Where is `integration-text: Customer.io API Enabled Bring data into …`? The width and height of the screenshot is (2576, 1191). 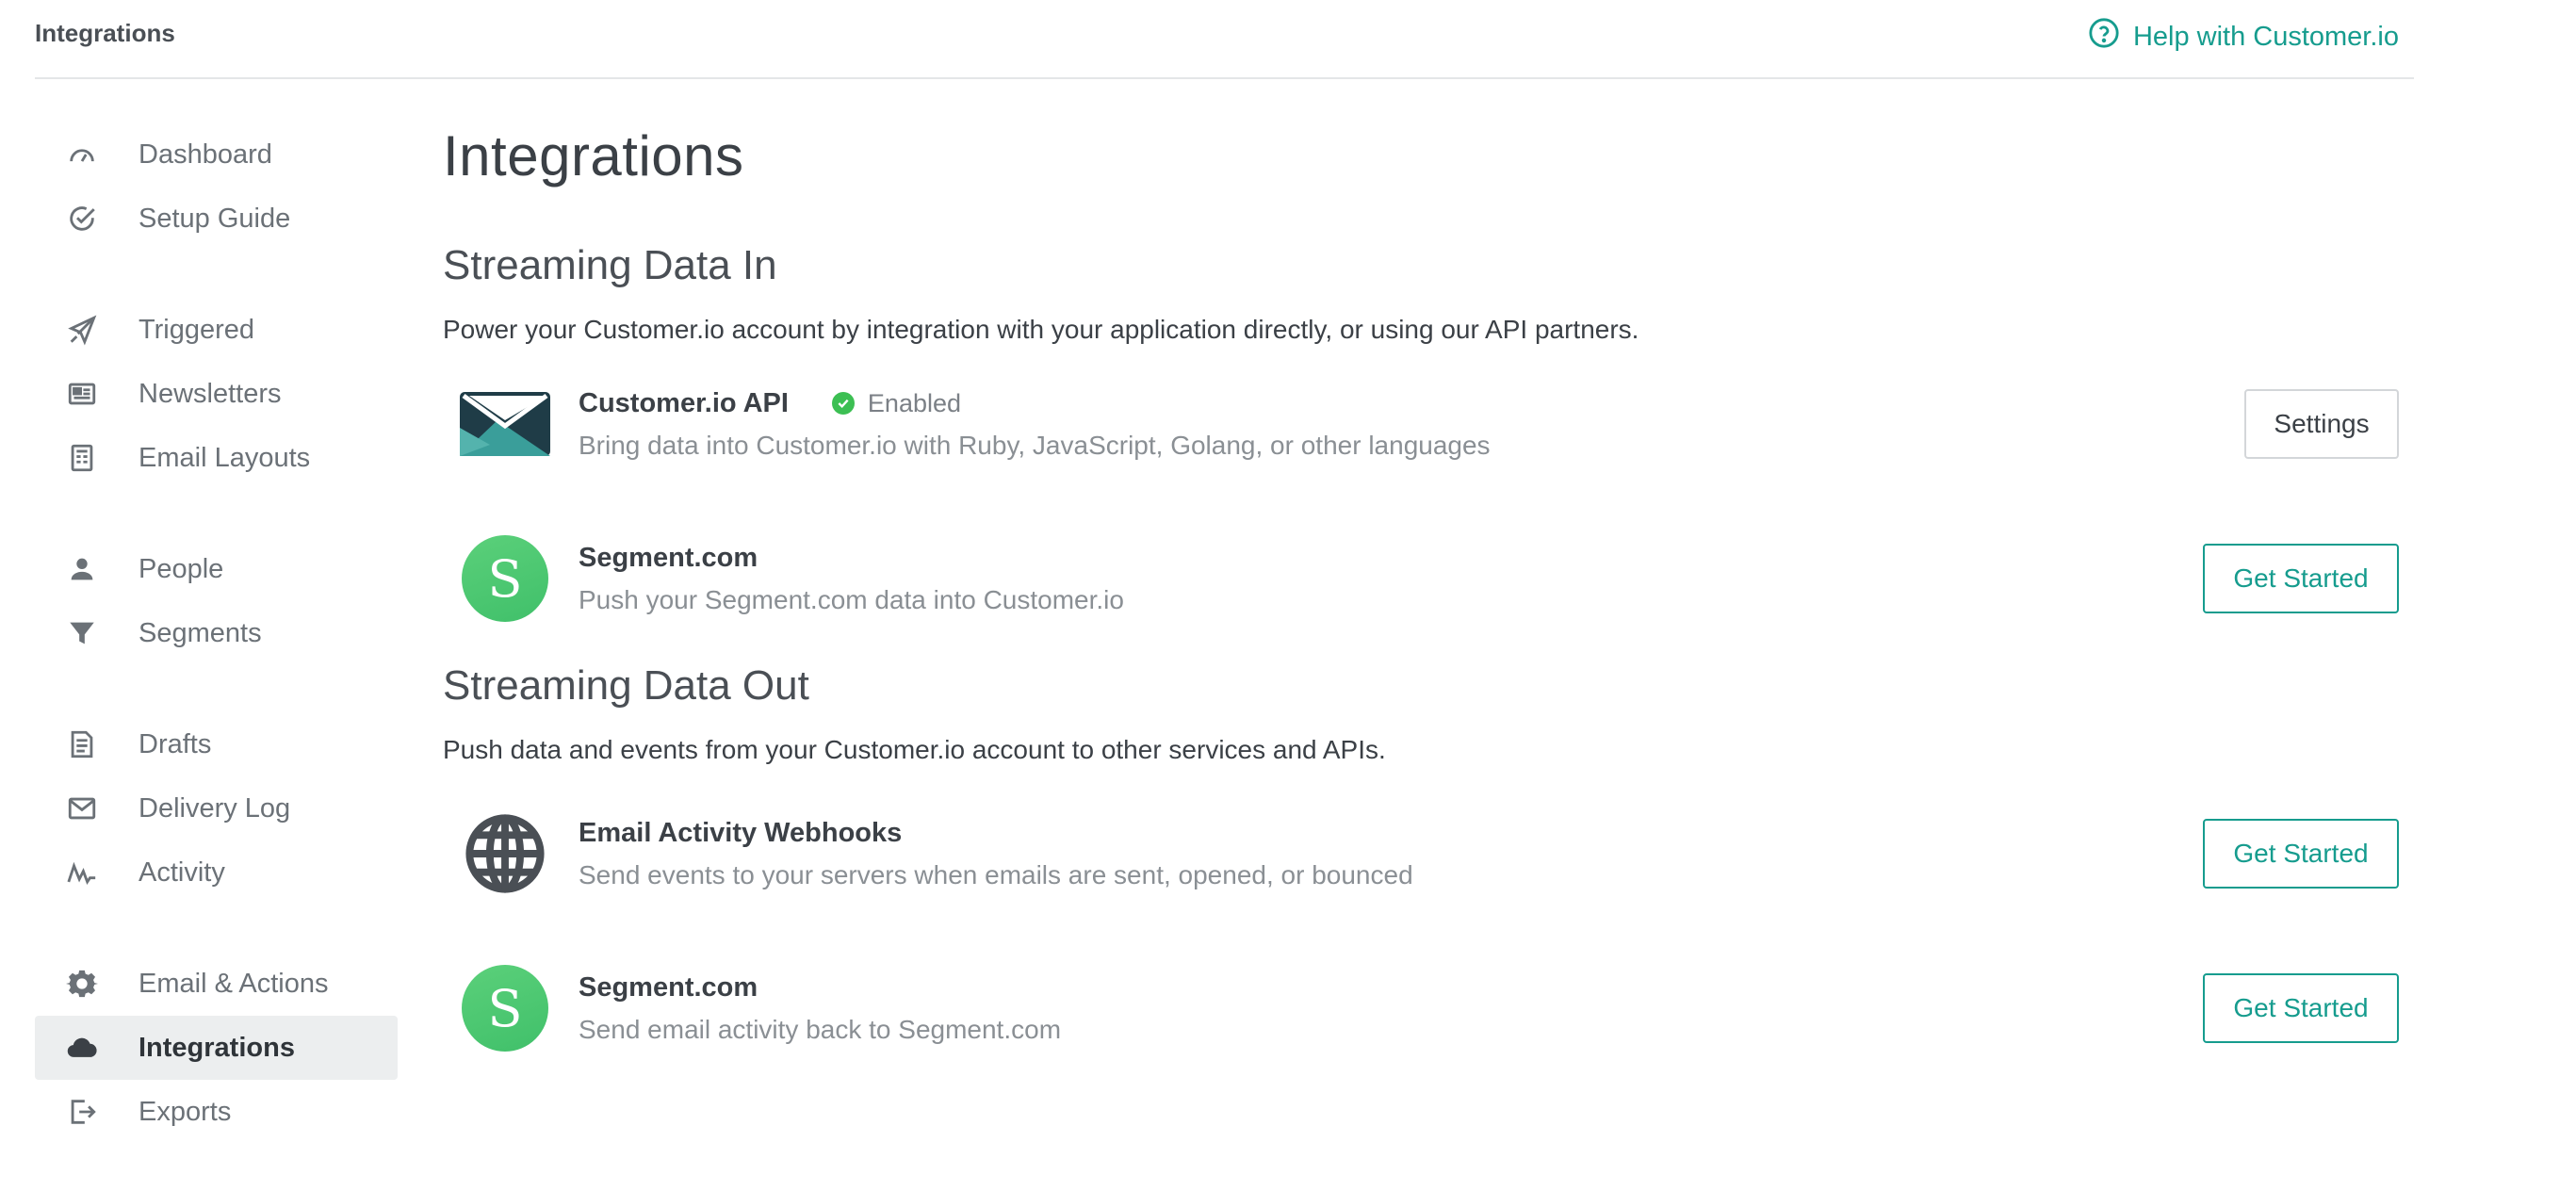
integration-text: Customer.io API Enabled Bring data into … is located at coordinates (1496, 425).